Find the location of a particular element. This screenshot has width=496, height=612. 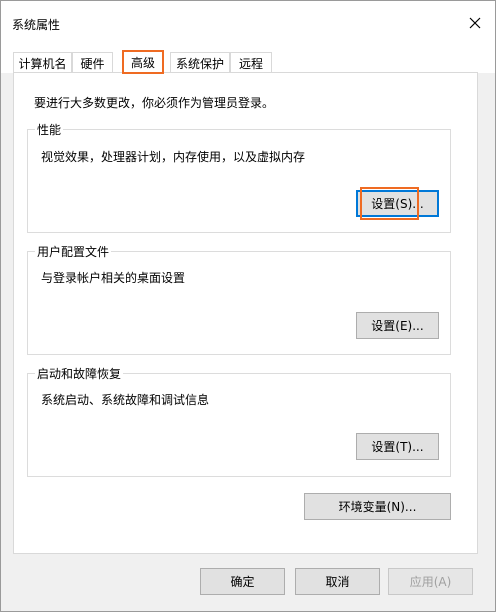

performance-group is located at coordinates (239, 181).